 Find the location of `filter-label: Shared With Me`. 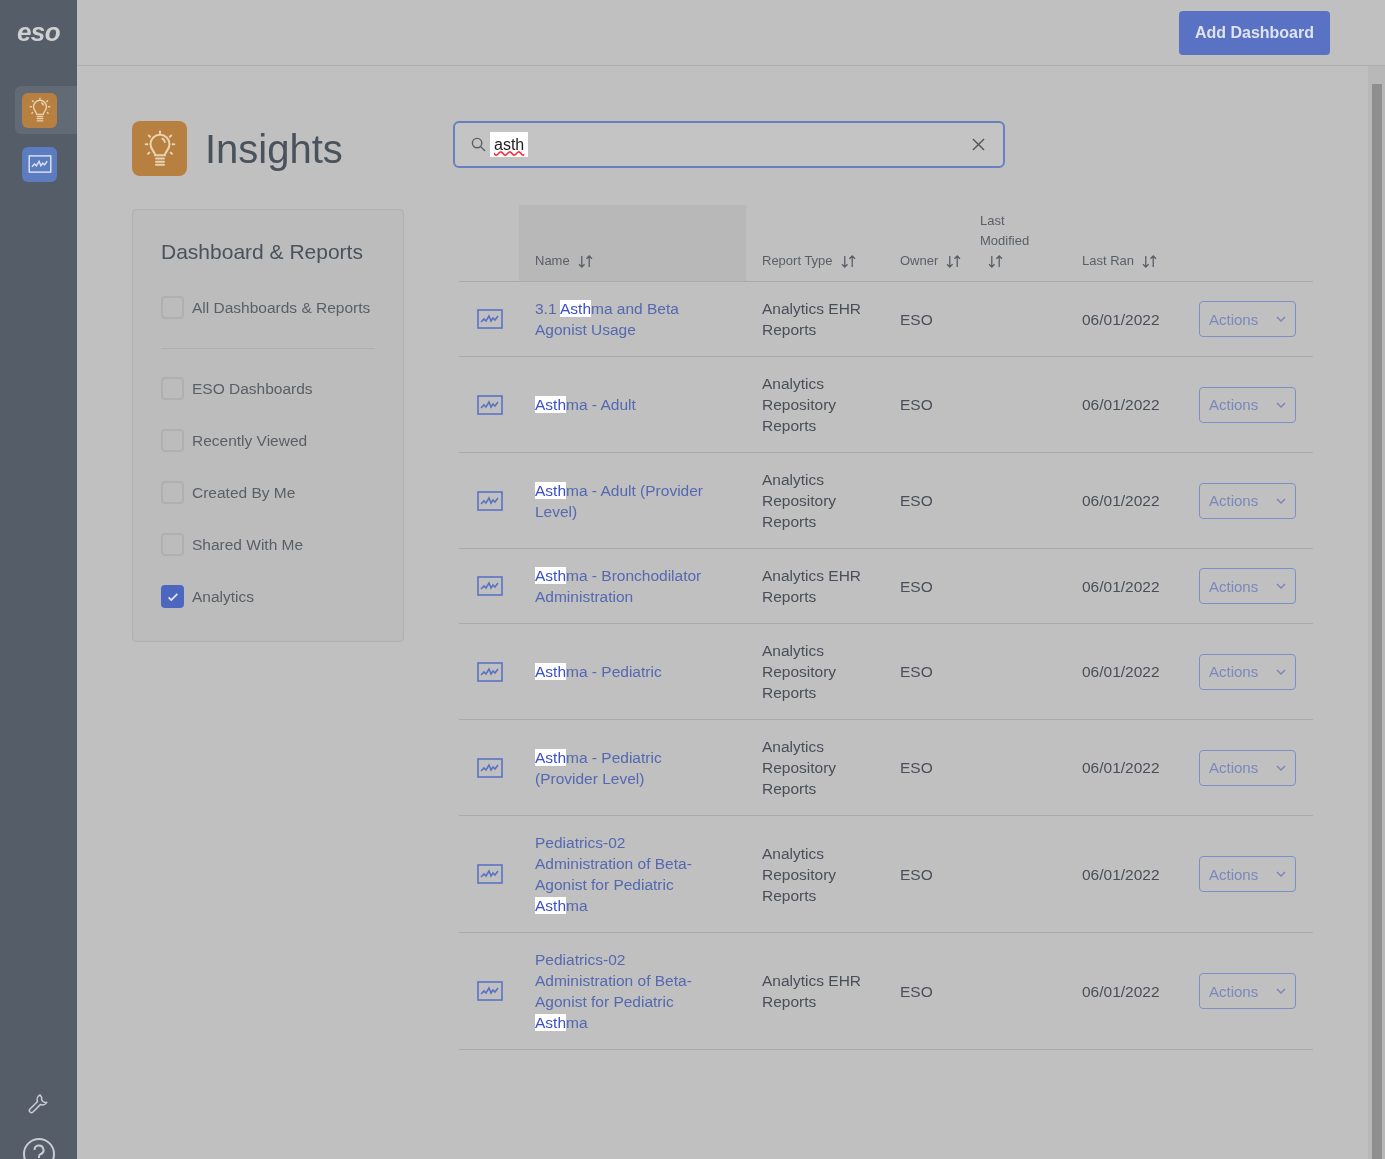

filter-label: Shared With Me is located at coordinates (248, 544).